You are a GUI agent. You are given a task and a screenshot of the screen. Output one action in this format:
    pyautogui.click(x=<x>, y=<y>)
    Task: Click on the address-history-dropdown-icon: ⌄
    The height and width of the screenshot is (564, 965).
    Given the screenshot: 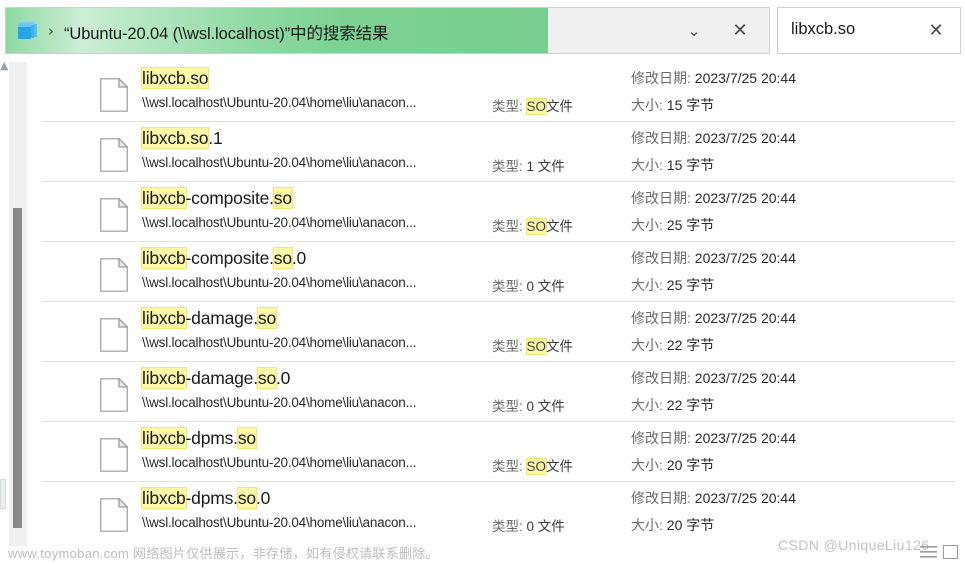 What is the action you would take?
    pyautogui.click(x=694, y=31)
    